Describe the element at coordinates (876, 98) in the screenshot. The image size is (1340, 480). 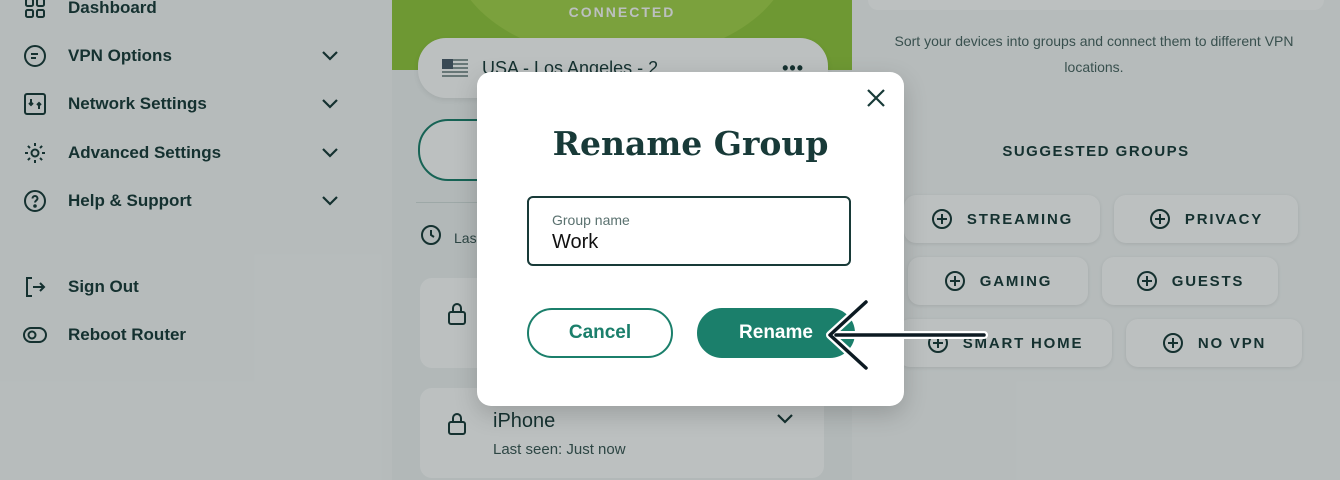
I see `close-icon` at that location.